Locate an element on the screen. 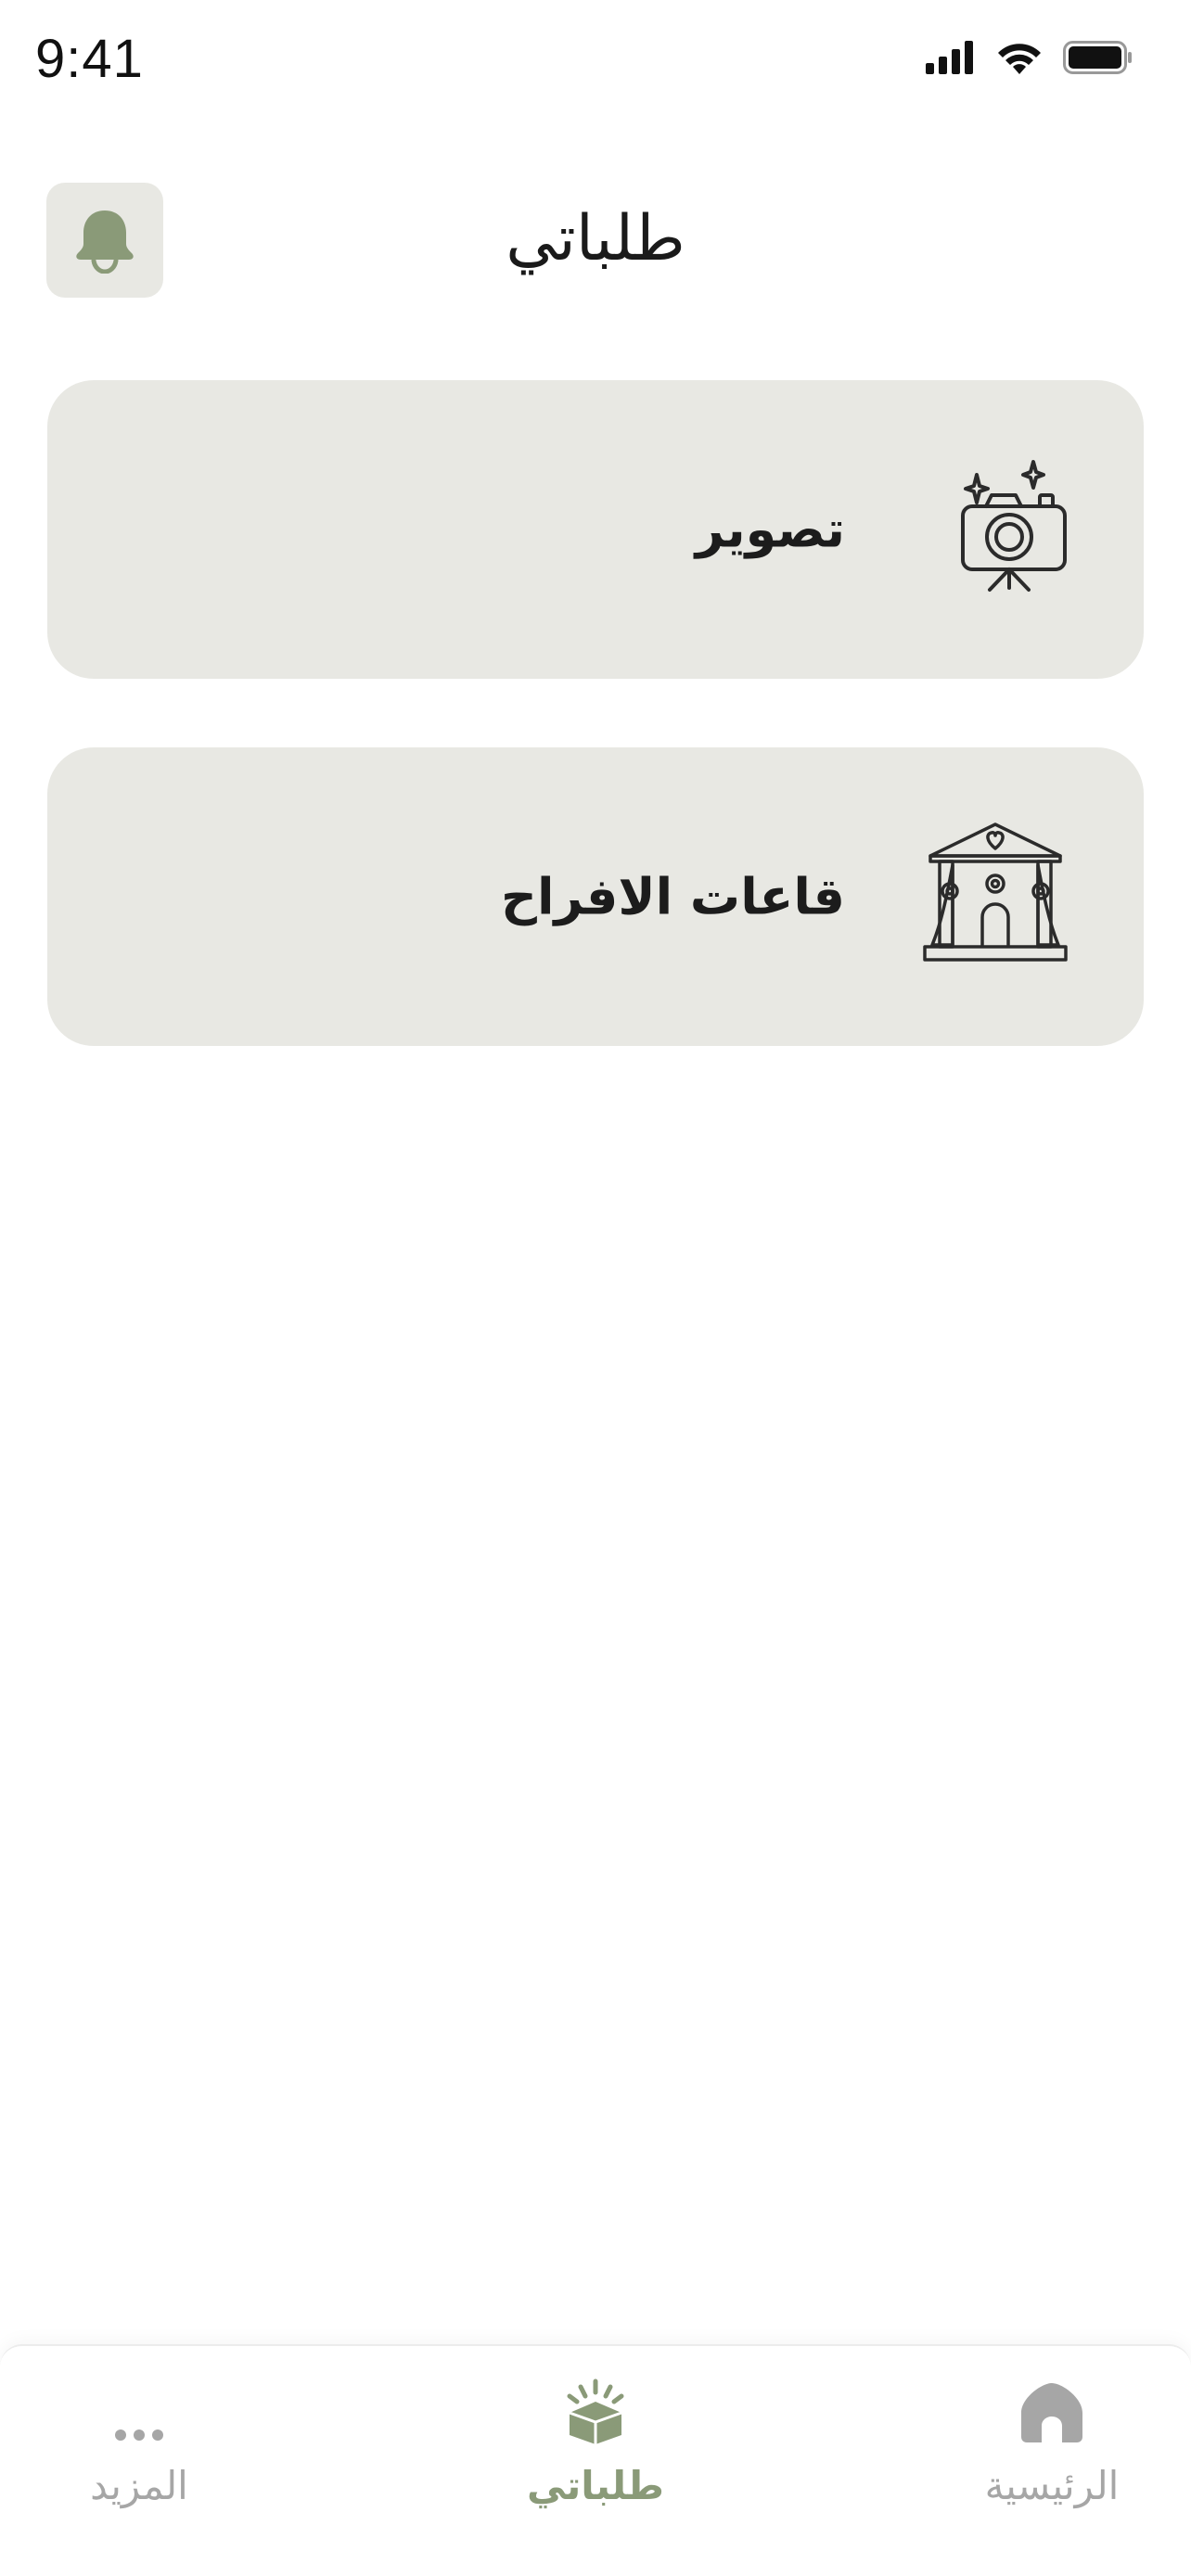 Image resolution: width=1191 pixels, height=2576 pixels. header: طلباتي is located at coordinates (595, 241).